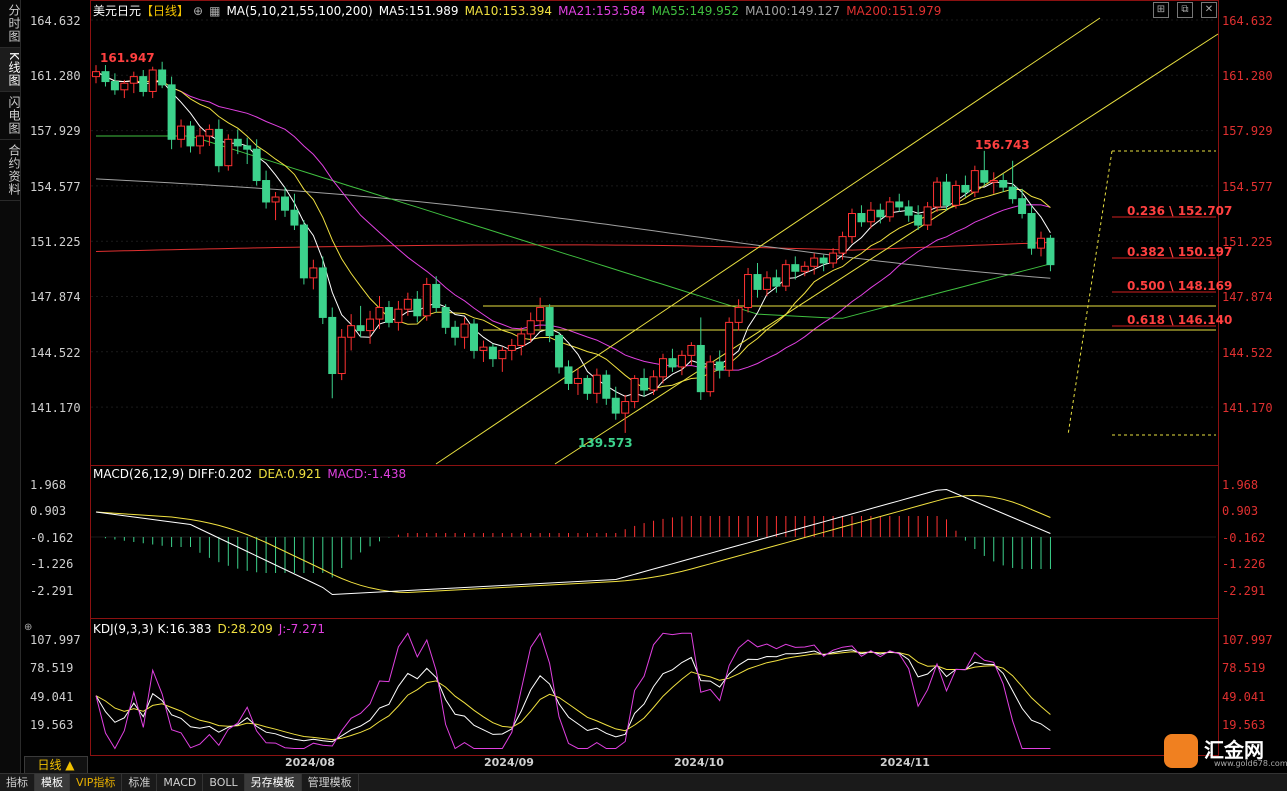 The height and width of the screenshot is (791, 1287). I want to click on tab-macd: MACD, so click(180, 782).